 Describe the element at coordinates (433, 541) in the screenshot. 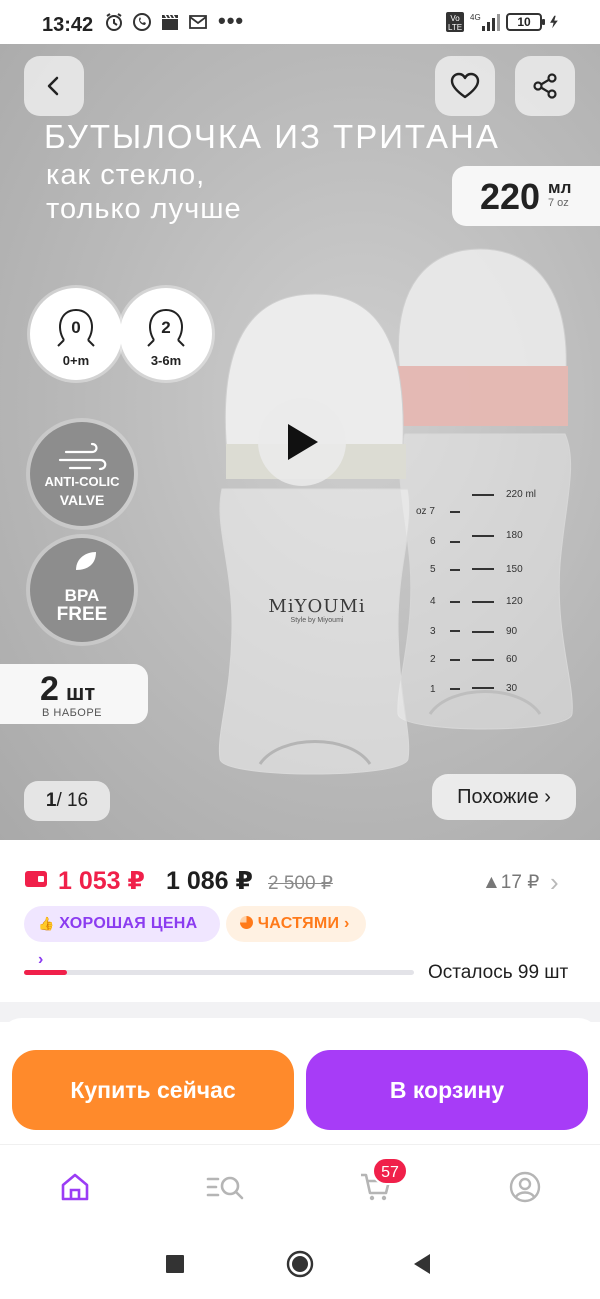

I see `scale-left-1: 6` at that location.